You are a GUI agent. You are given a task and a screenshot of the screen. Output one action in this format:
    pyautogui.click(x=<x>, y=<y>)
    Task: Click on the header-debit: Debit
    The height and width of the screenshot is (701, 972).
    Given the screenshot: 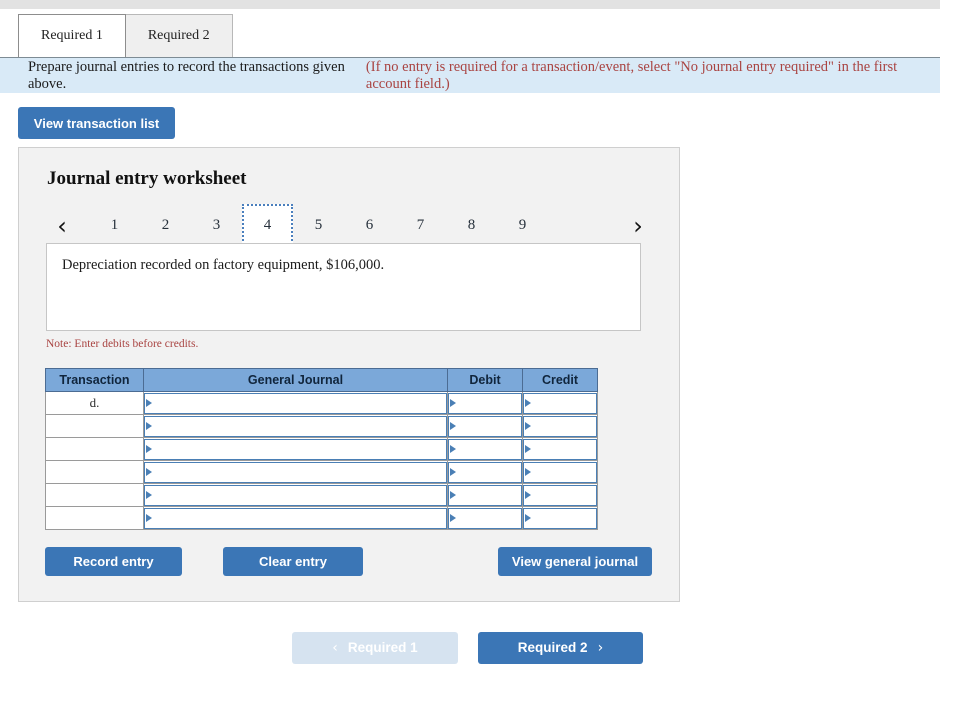 What is the action you would take?
    pyautogui.click(x=485, y=380)
    